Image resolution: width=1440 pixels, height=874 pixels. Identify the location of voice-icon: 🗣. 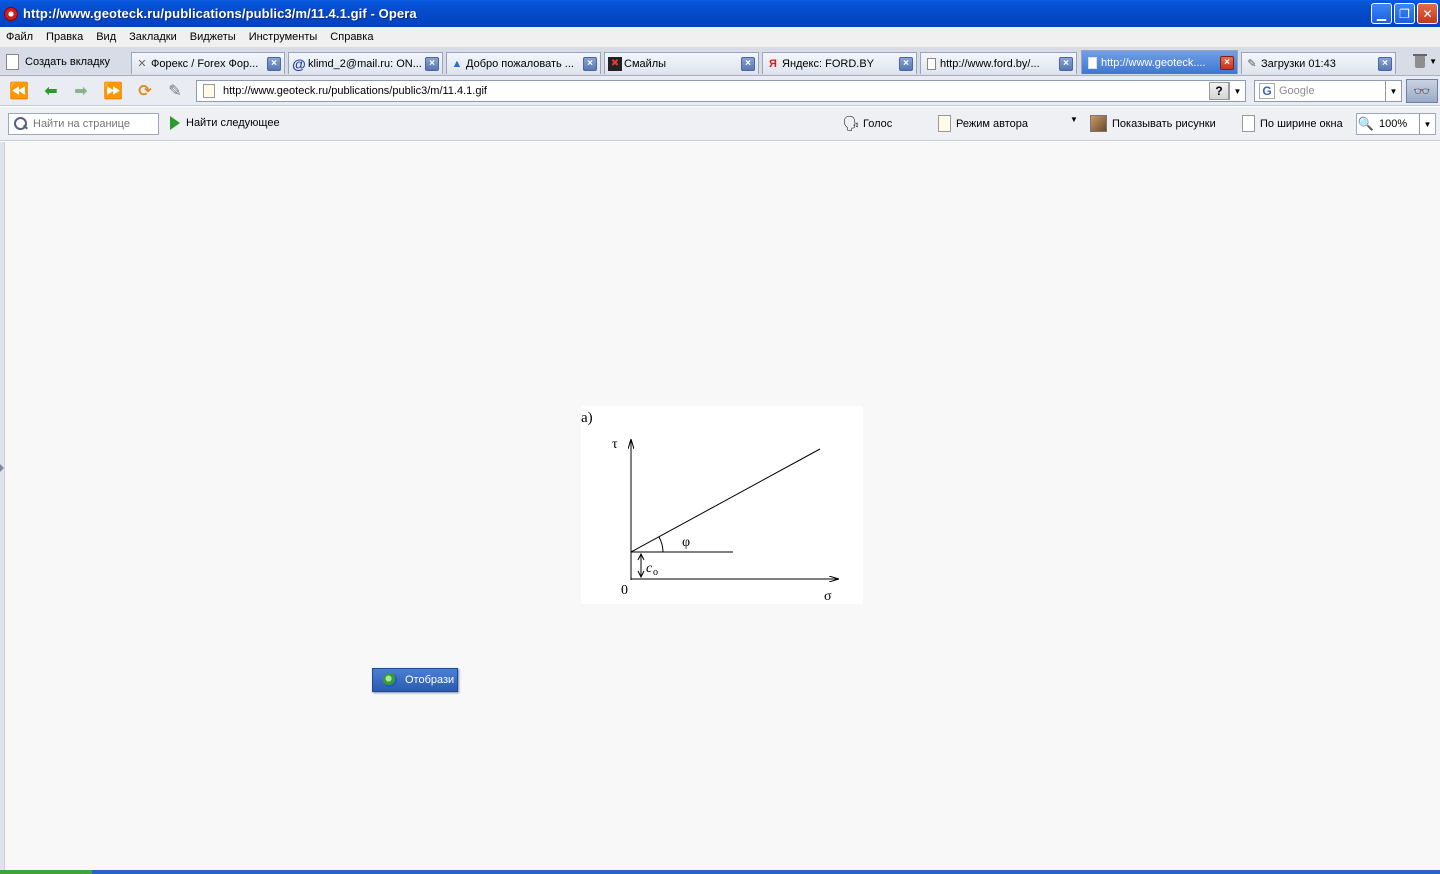
(851, 123).